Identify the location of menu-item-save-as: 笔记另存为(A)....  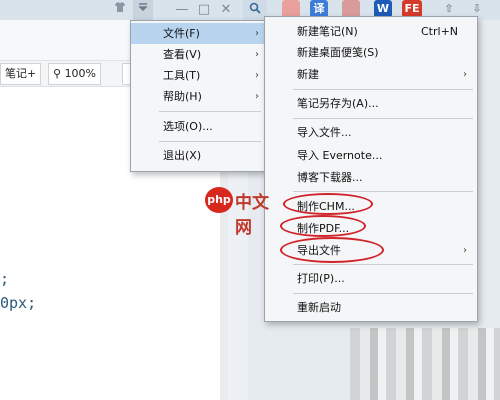
(371, 103).